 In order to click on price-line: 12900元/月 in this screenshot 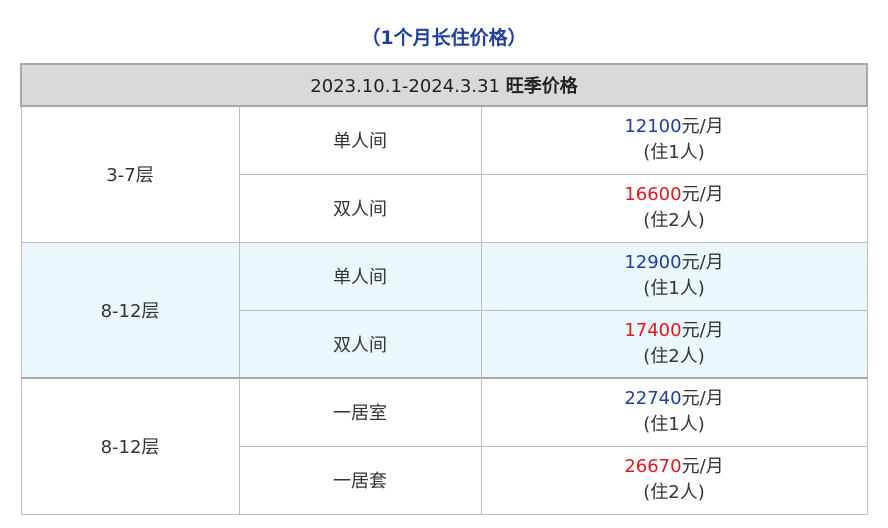, I will do `click(674, 263)`.